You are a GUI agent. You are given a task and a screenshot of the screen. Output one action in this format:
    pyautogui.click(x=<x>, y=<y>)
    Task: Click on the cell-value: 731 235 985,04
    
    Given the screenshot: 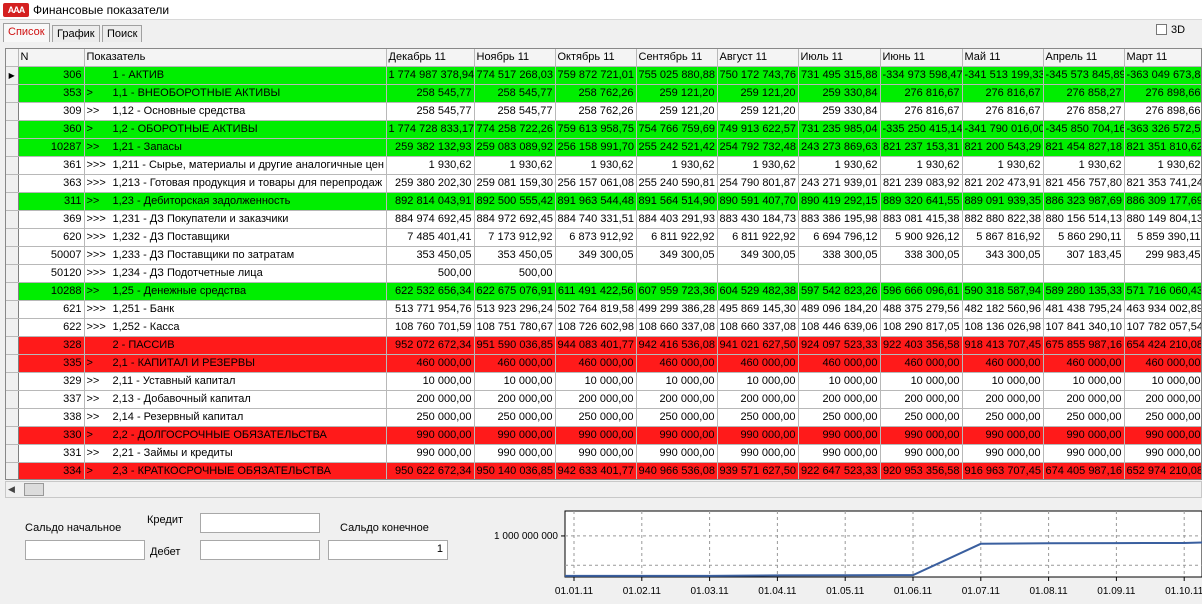 What is the action you would take?
    pyautogui.click(x=839, y=129)
    